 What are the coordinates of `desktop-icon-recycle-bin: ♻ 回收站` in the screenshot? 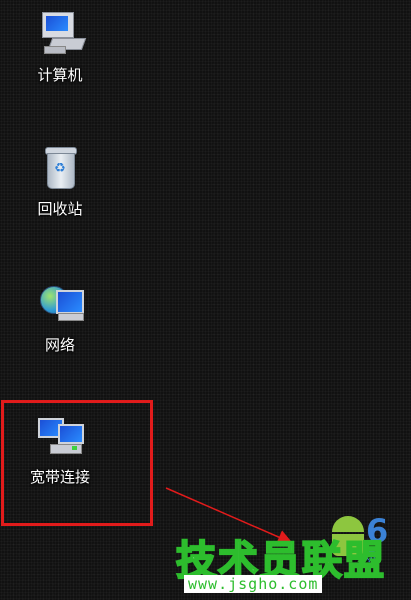 It's located at (60, 181).